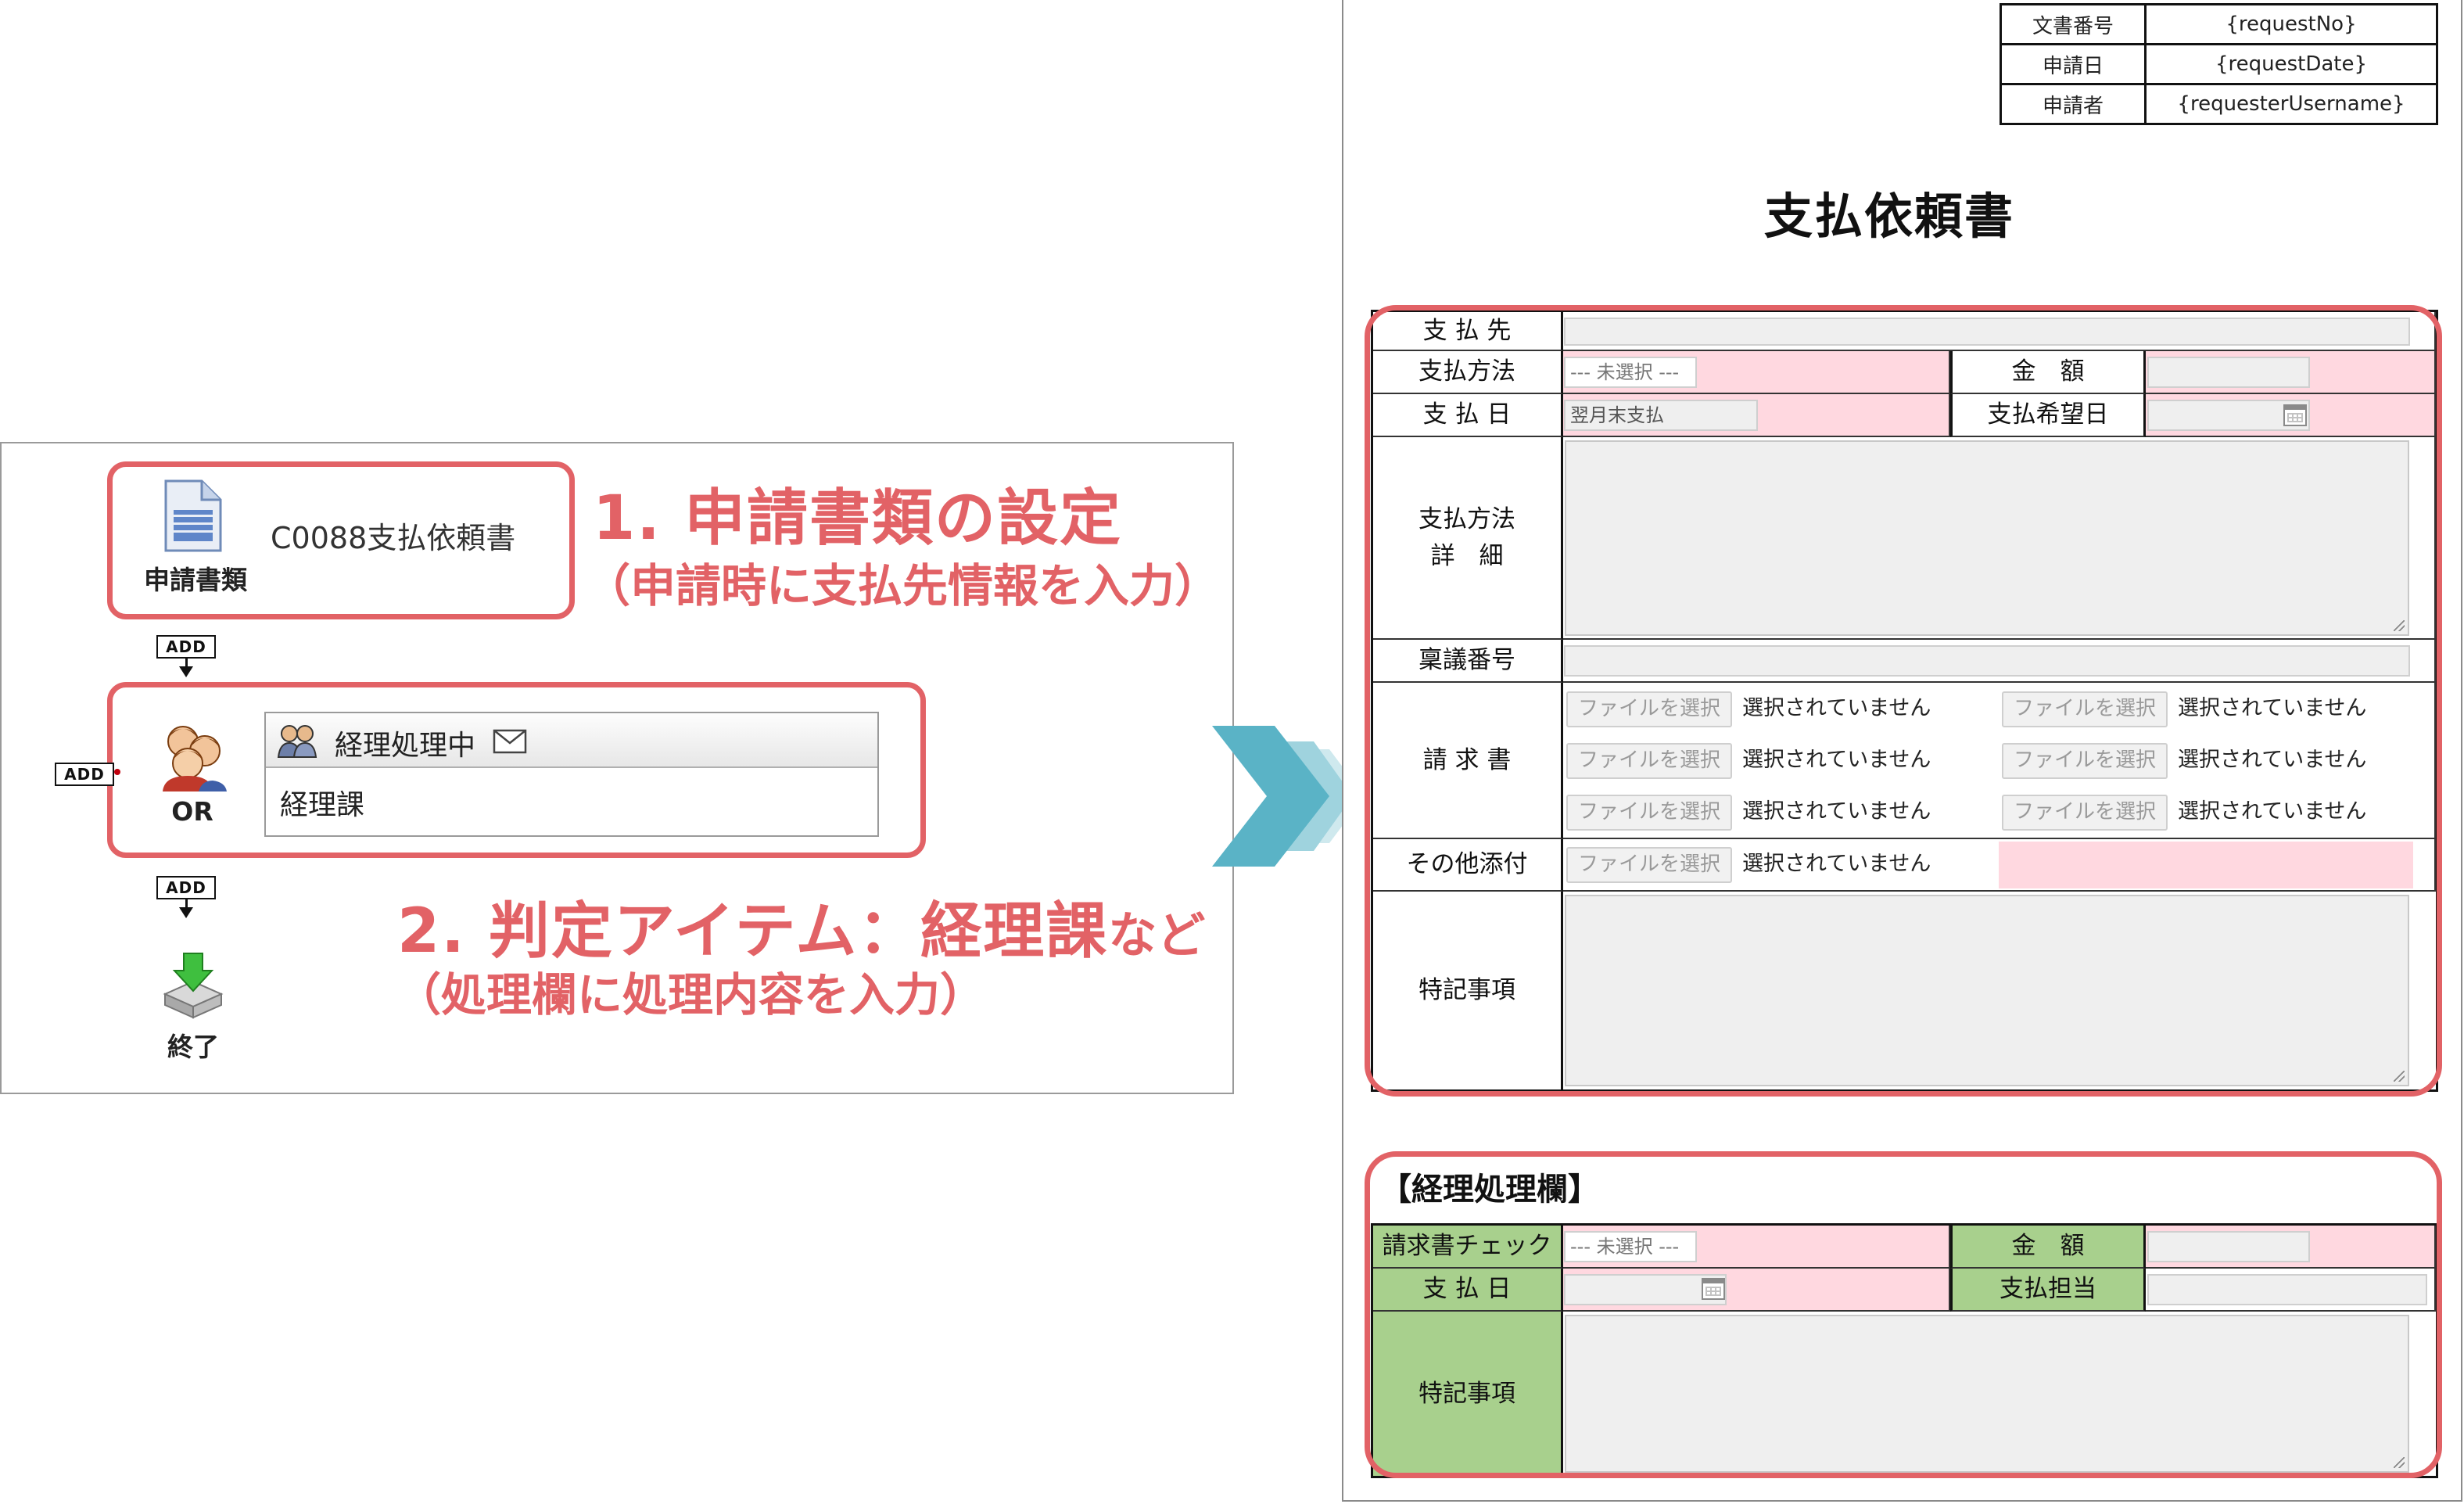  I want to click on judge-item: 経理課, so click(322, 805).